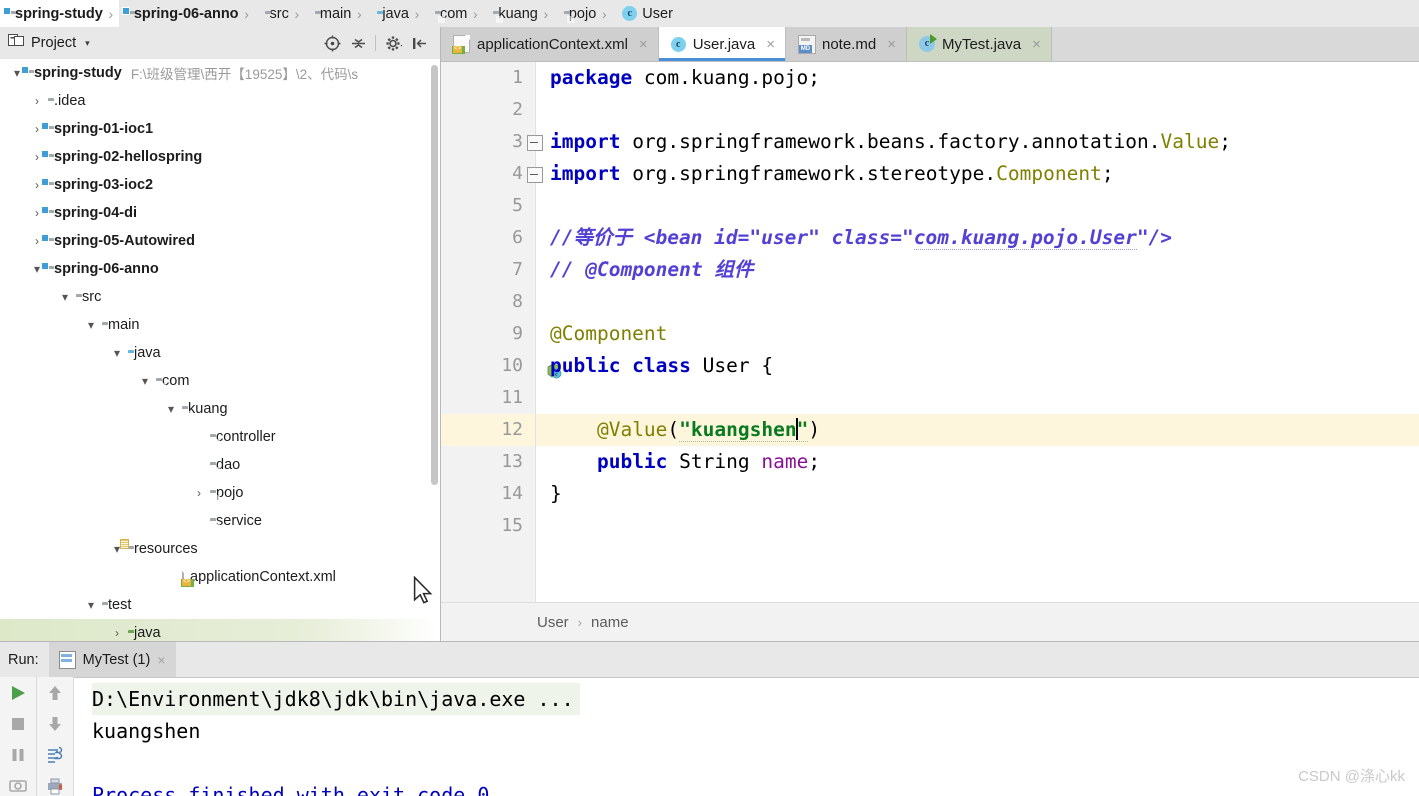 This screenshot has height=796, width=1419. What do you see at coordinates (128, 157) in the screenshot?
I see `tree-row-label: spring-02-hellospring` at bounding box center [128, 157].